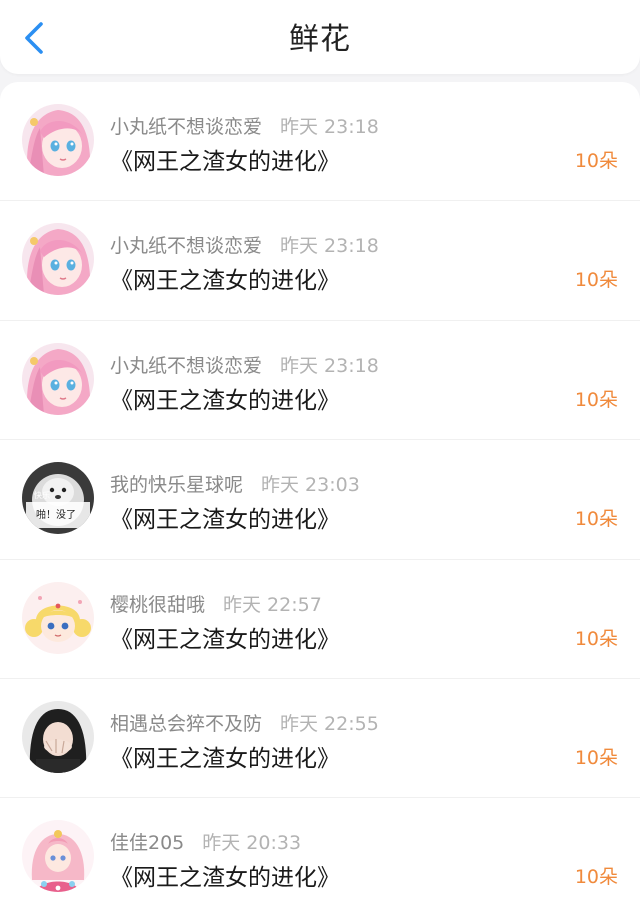  Describe the element at coordinates (216, 603) in the screenshot. I see `sender-meta: 樱桃很甜哦 昨天 22:57` at that location.